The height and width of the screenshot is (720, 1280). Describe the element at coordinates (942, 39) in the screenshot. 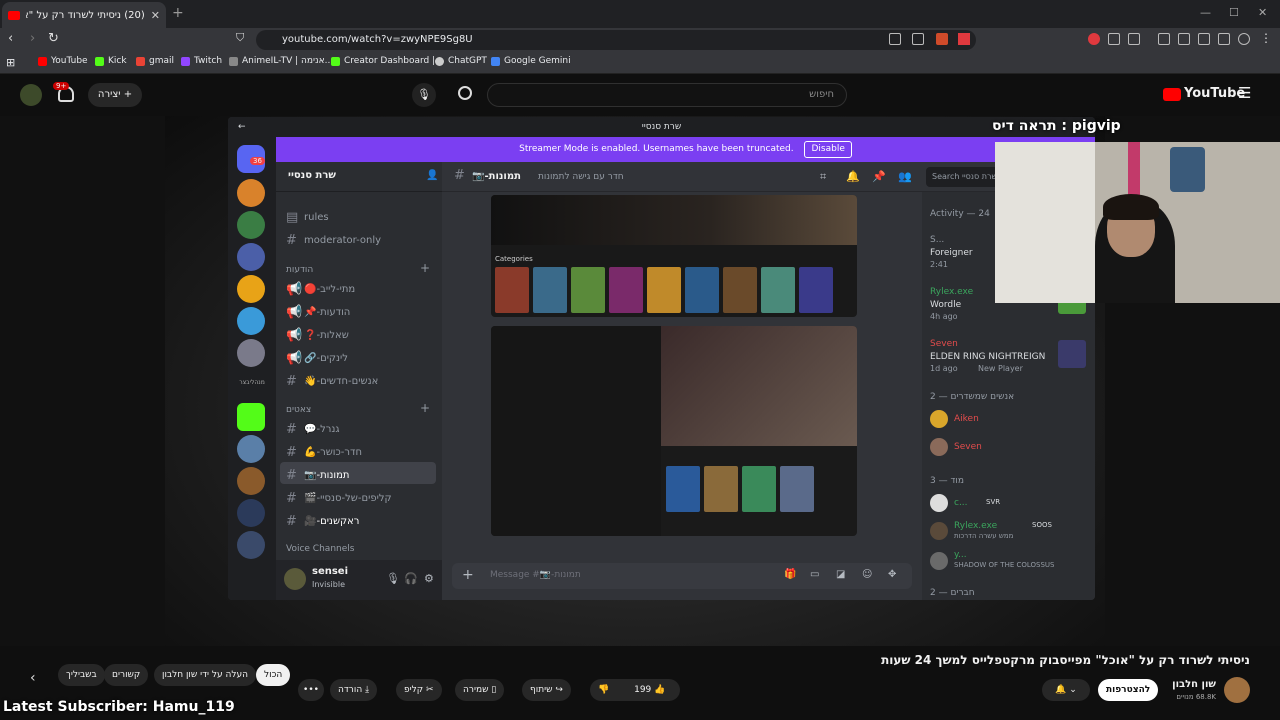

I see `brave-shield-icon` at that location.